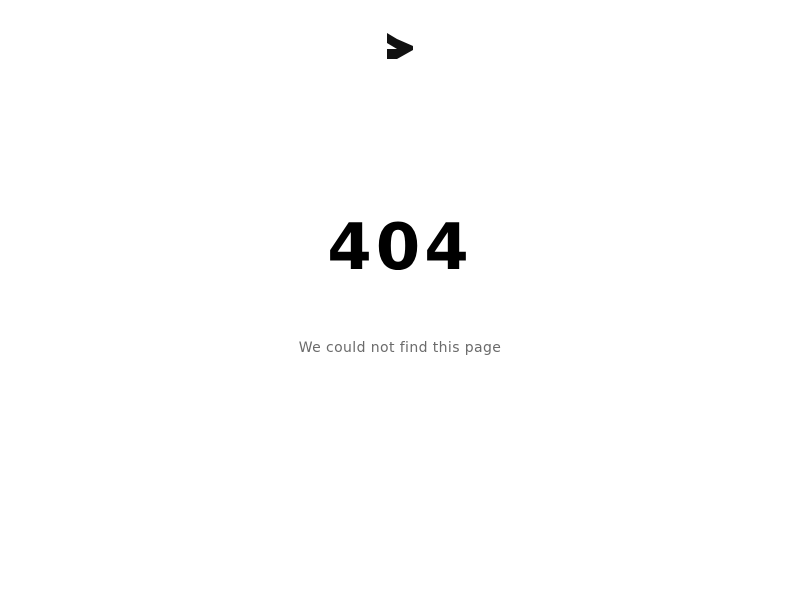 The width and height of the screenshot is (800, 600). What do you see at coordinates (400, 348) in the screenshot?
I see `error-message-text: We could not find this page` at bounding box center [400, 348].